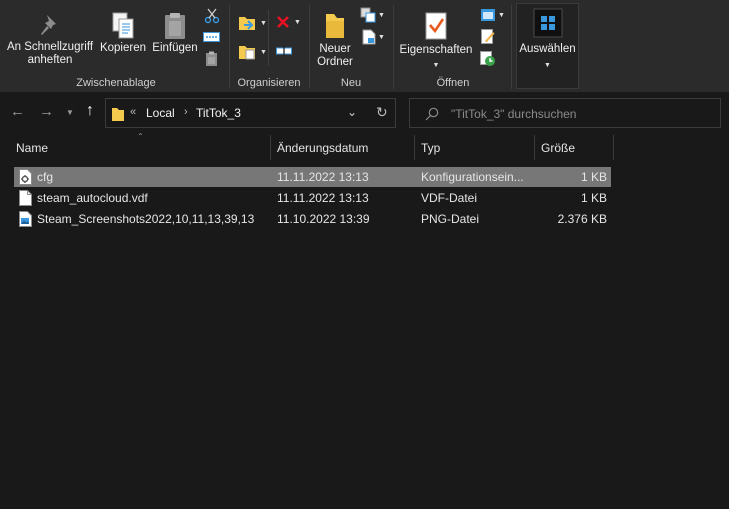 The width and height of the screenshot is (729, 509). Describe the element at coordinates (186, 112) in the screenshot. I see `breadcrumb-chevron-icon: ›` at that location.